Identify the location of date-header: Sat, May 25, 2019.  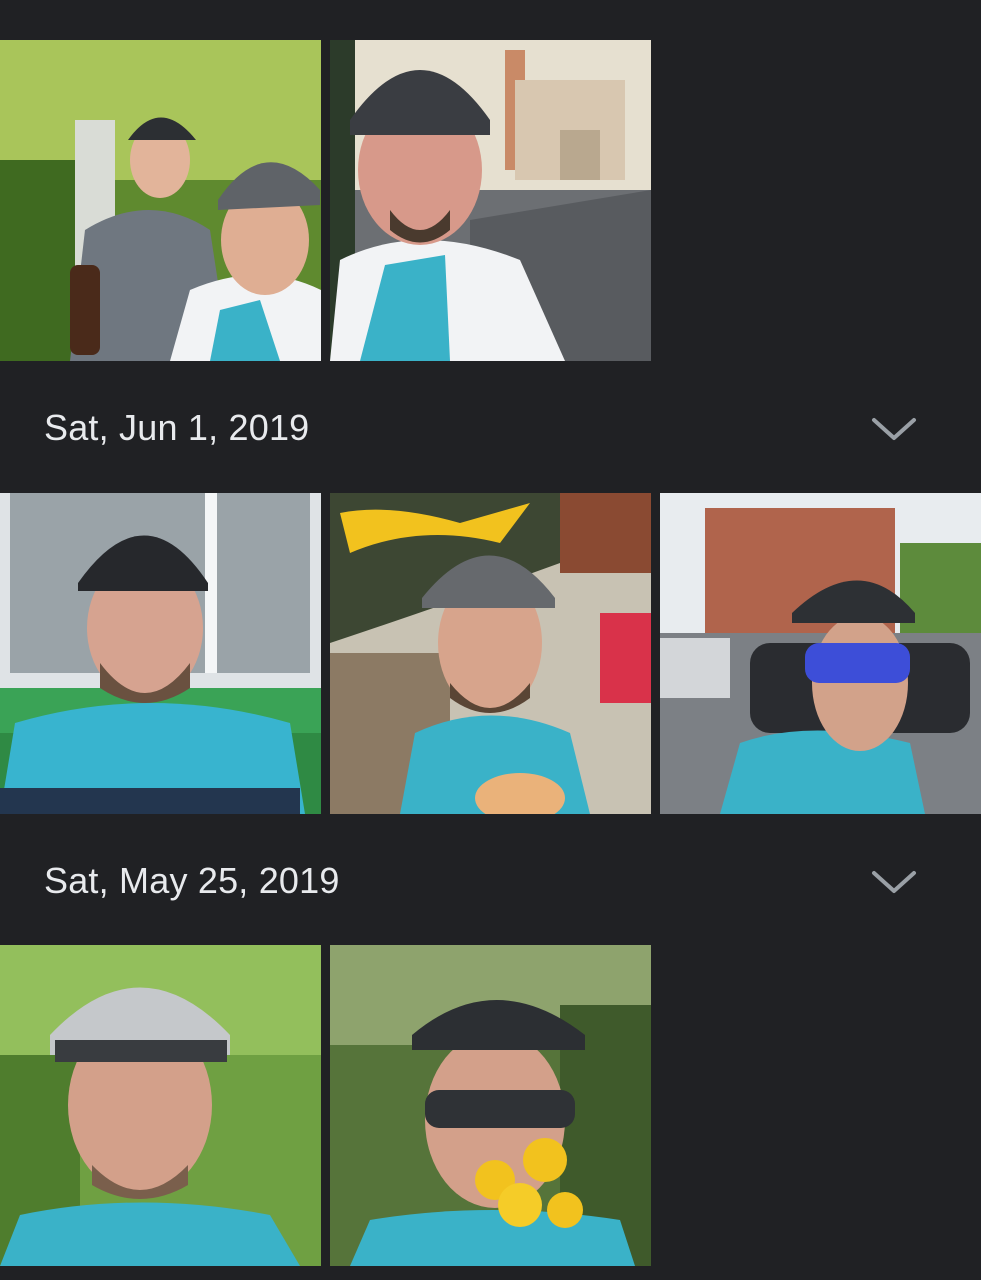
(490, 880).